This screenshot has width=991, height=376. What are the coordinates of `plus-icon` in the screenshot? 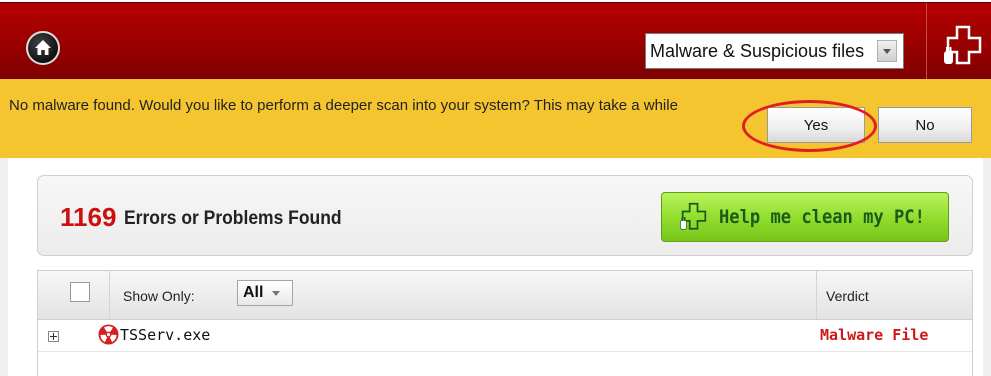 It's located at (53, 336).